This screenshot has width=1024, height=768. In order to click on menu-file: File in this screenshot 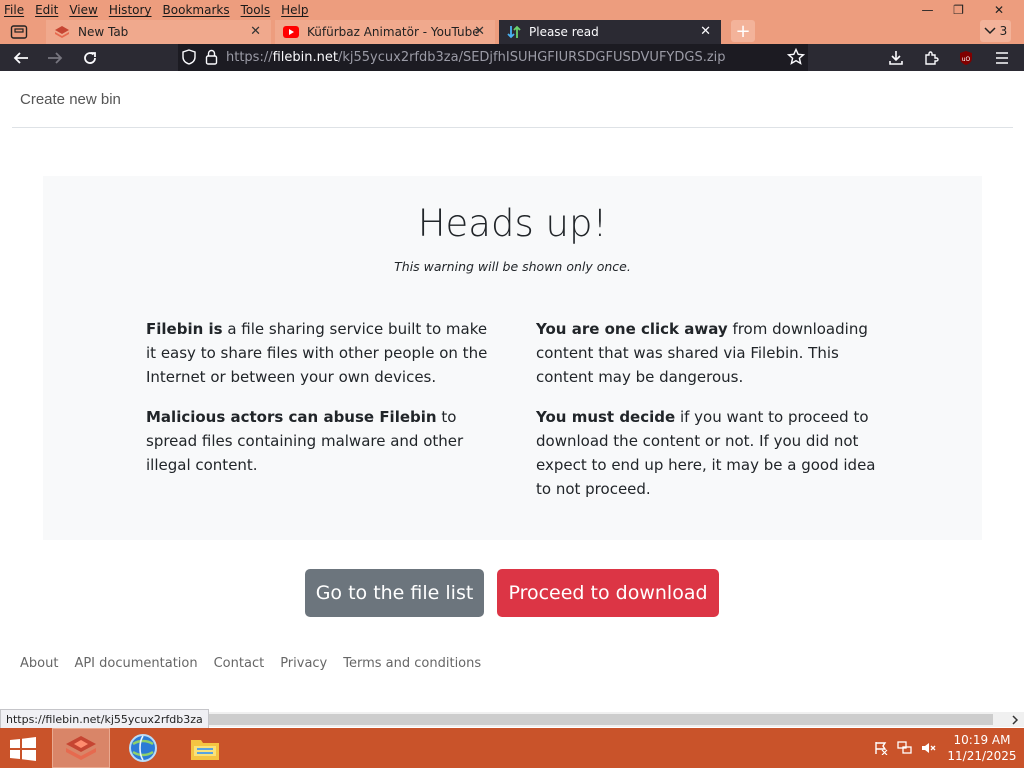, I will do `click(14, 10)`.